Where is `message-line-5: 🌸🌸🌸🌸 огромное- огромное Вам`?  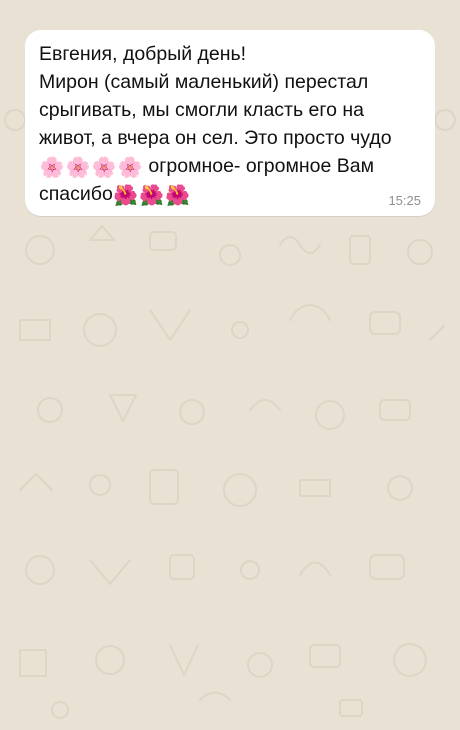 message-line-5: 🌸🌸🌸🌸 огромное- огромное Вам is located at coordinates (230, 166).